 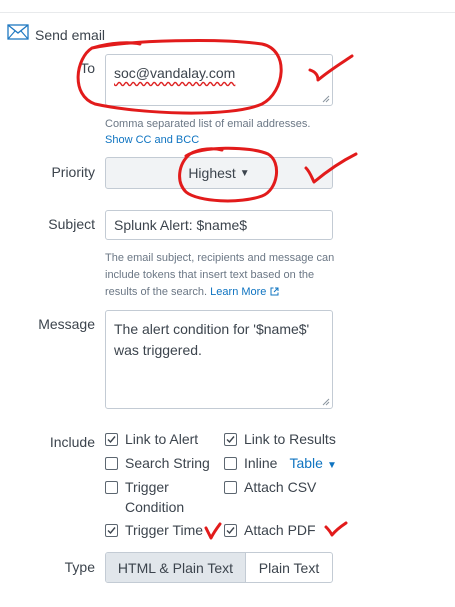 I want to click on checkbox-link-to-results: Link to Results, so click(x=280, y=439).